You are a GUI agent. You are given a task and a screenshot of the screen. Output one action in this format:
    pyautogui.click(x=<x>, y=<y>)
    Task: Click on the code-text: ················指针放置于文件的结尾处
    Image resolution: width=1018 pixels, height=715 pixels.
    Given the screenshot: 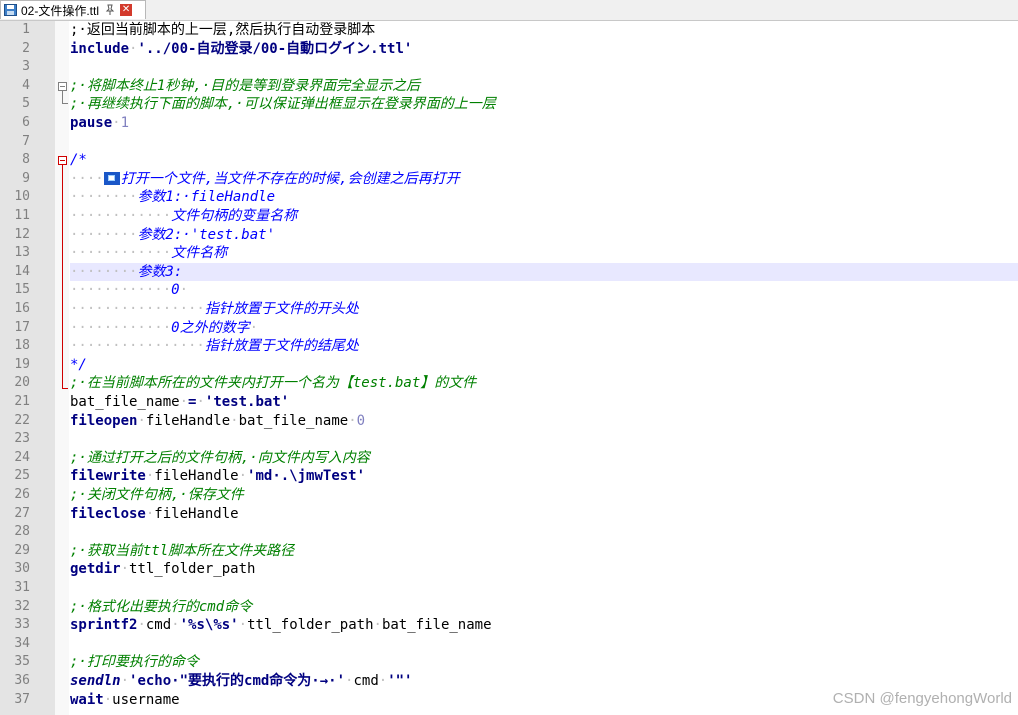 What is the action you would take?
    pyautogui.click(x=544, y=346)
    